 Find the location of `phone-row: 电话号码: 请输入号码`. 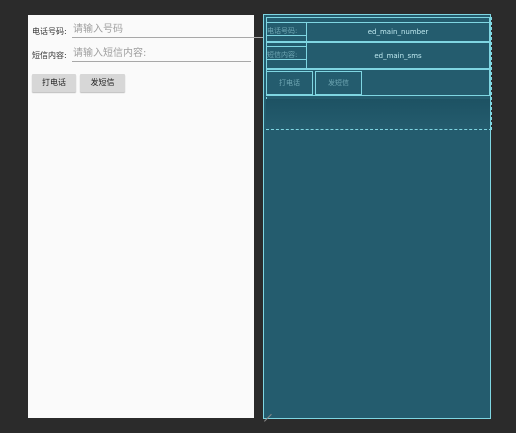

phone-row: 电话号码: 请输入号码 is located at coordinates (154, 33).